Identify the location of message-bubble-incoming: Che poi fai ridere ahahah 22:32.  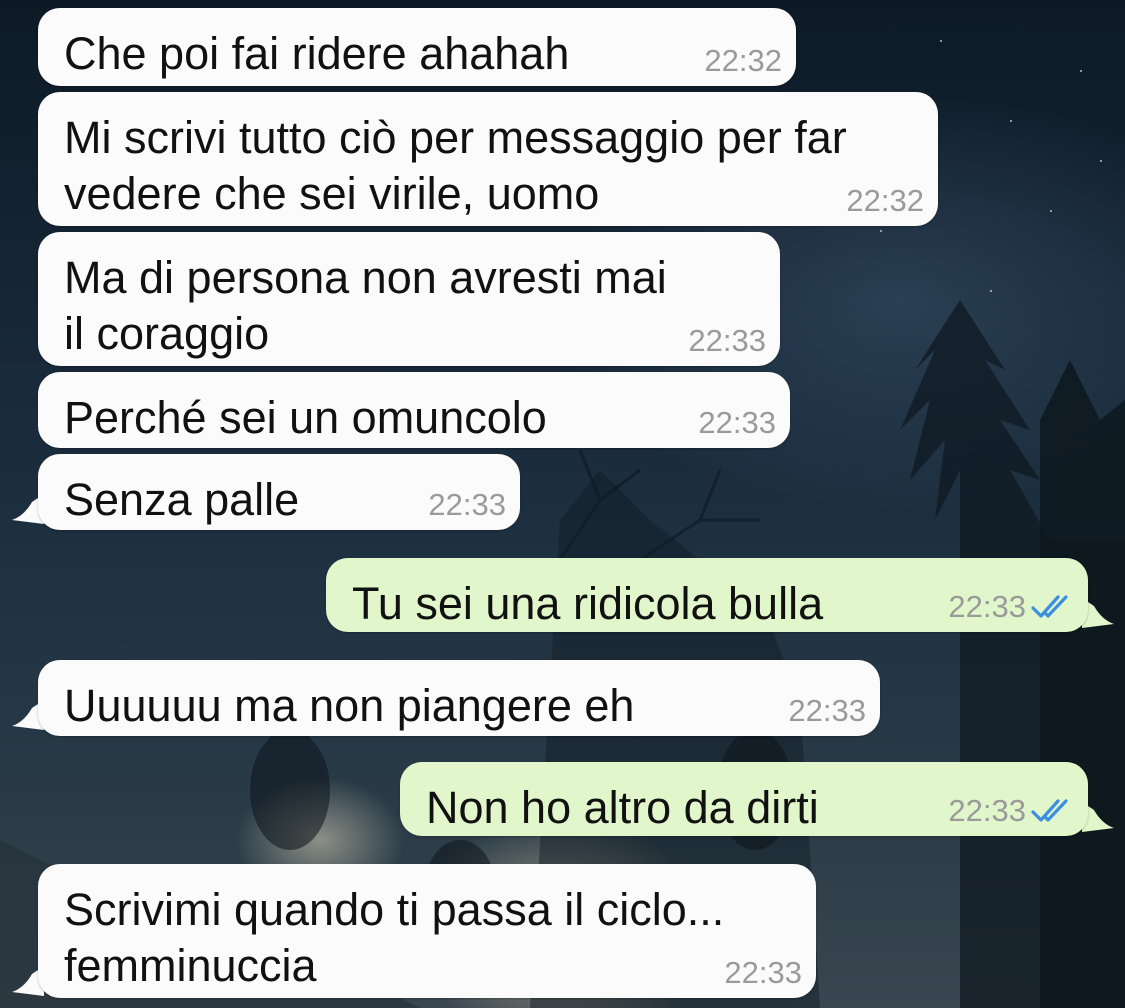
(417, 47).